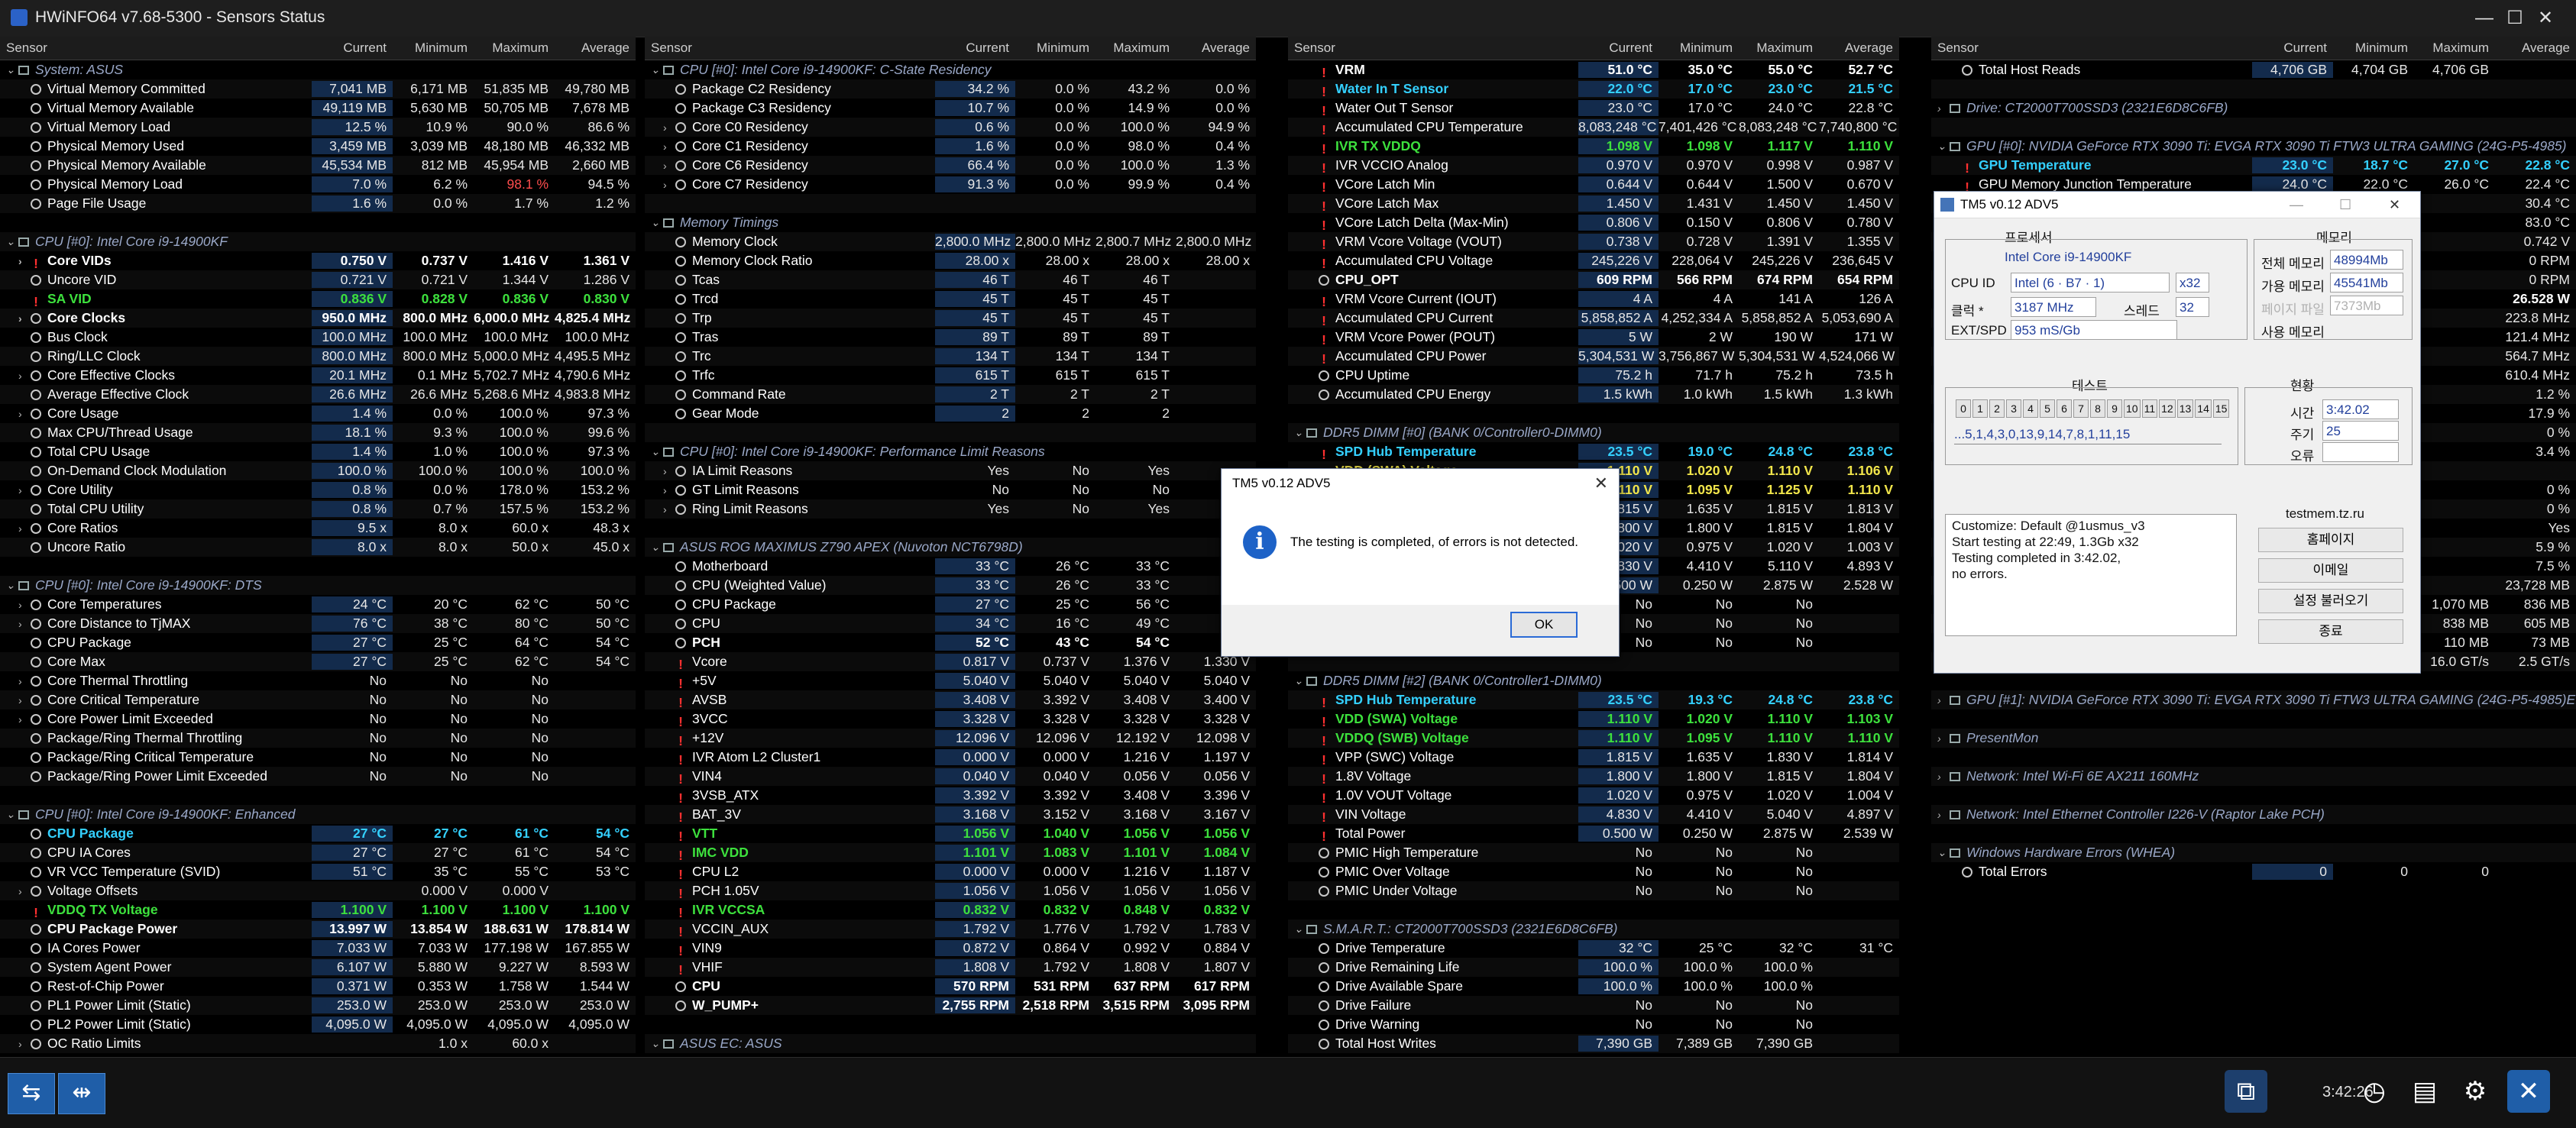  I want to click on sensor-row: ! +5V 5.040 V 5.040 V 5.040 V 5.040 V, so click(950, 680).